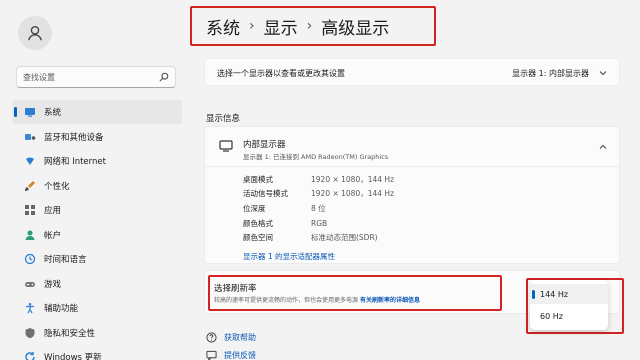 The image size is (640, 360). What do you see at coordinates (550, 73) in the screenshot?
I see `display-select-dropdown: 显示器 1: 内部显示器` at bounding box center [550, 73].